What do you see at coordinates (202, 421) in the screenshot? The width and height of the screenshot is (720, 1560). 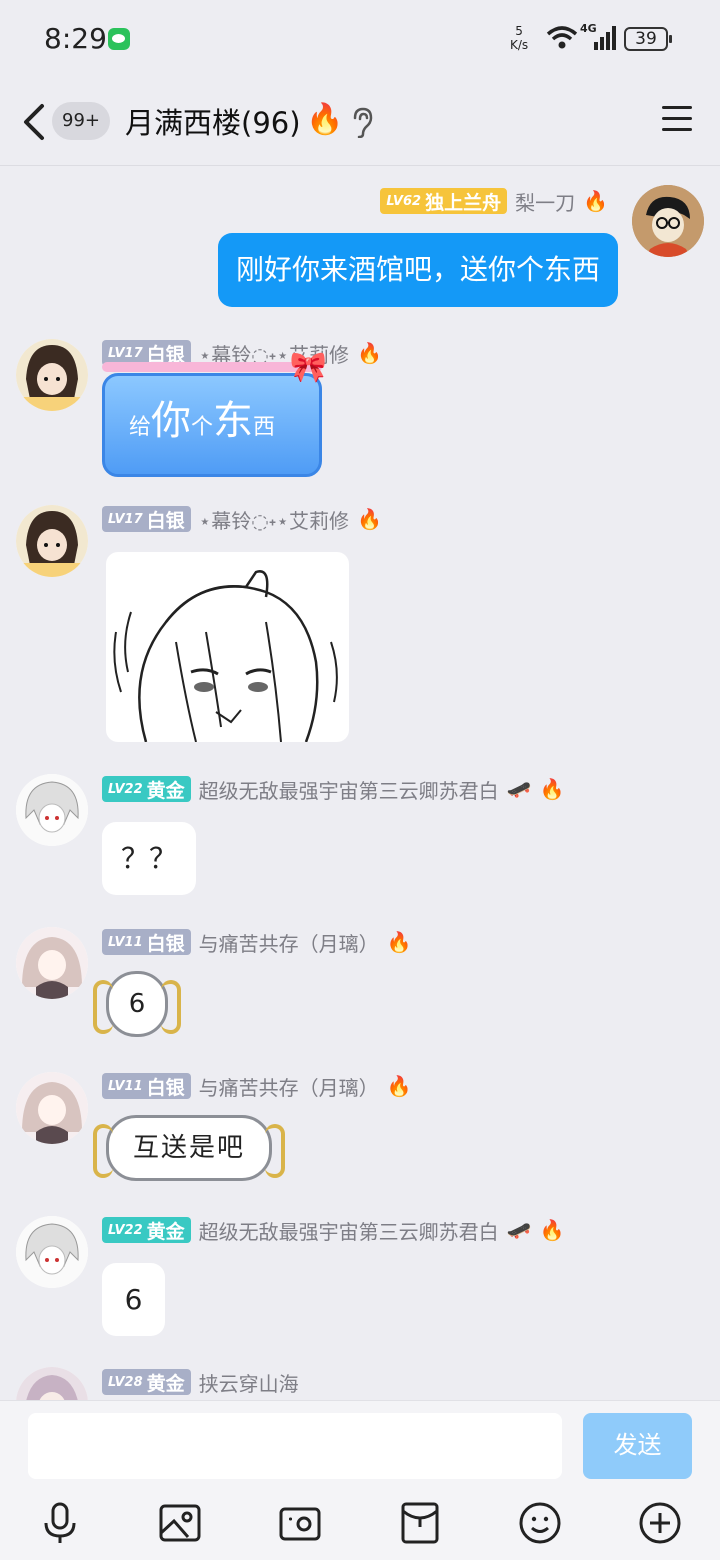 I see `gift-text: 给你个东西` at bounding box center [202, 421].